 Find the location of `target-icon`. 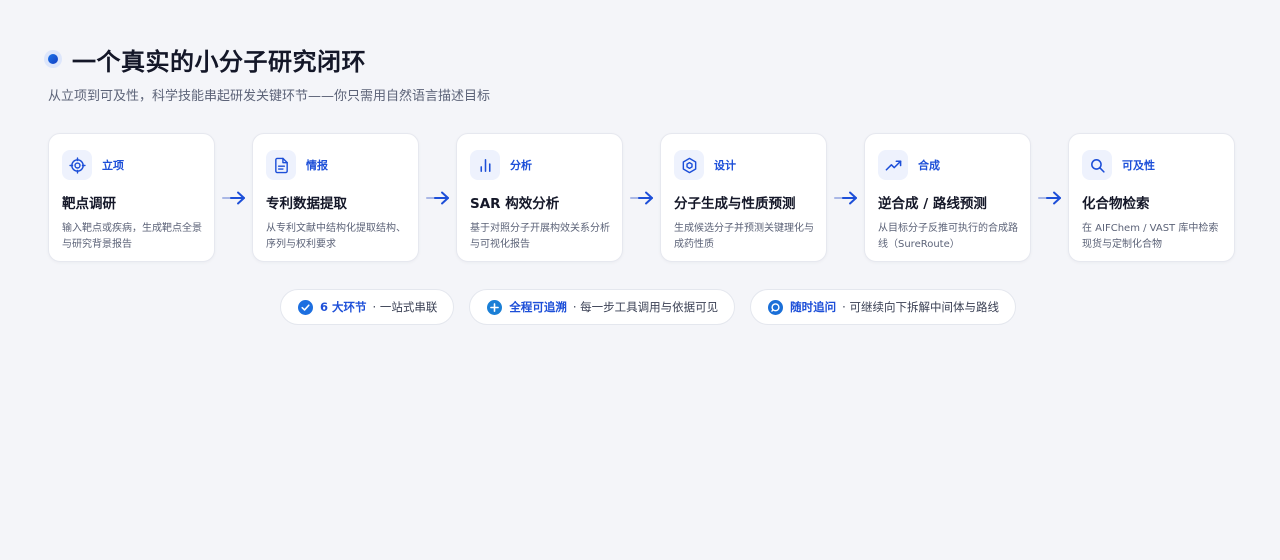

target-icon is located at coordinates (77, 165).